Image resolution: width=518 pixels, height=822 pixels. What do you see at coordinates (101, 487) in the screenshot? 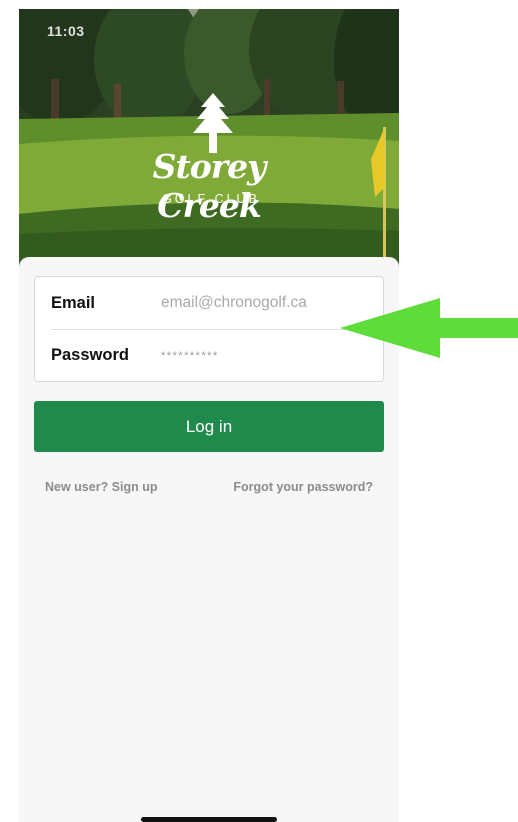
I see `signup-link: New user? Sign up` at bounding box center [101, 487].